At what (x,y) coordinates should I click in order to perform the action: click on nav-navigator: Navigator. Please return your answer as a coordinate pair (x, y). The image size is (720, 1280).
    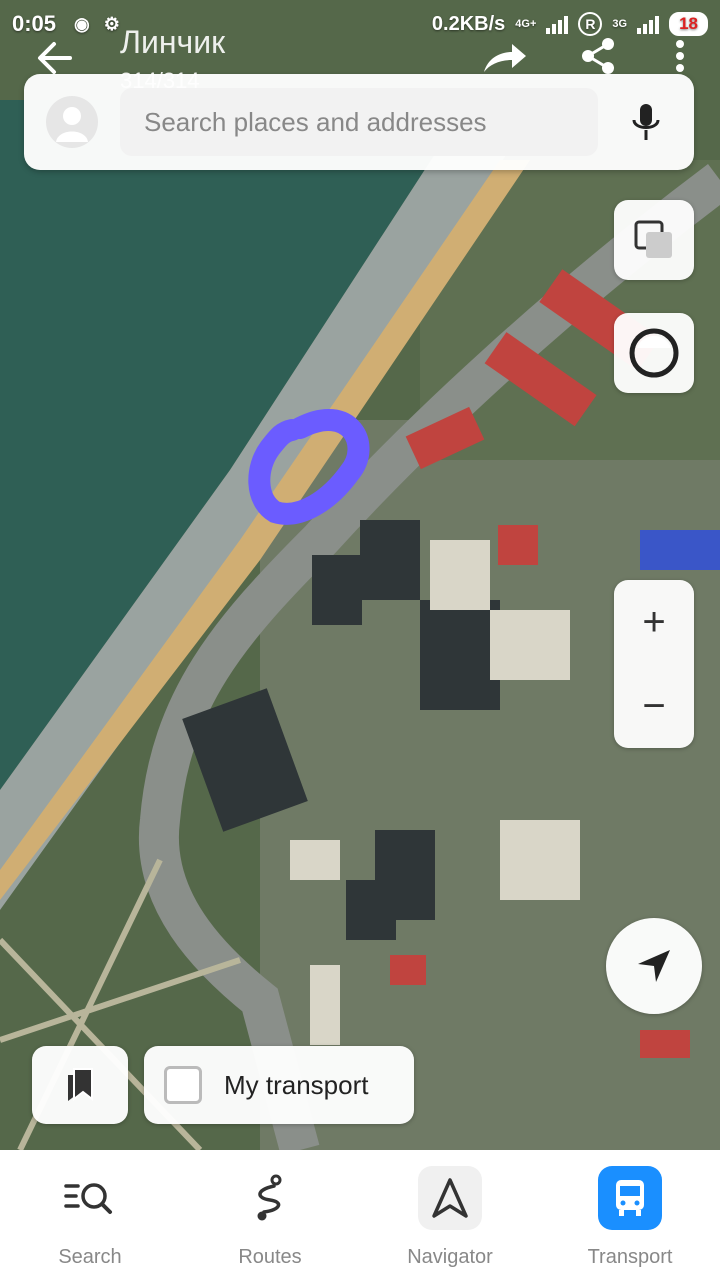
    Looking at the image, I should click on (450, 1215).